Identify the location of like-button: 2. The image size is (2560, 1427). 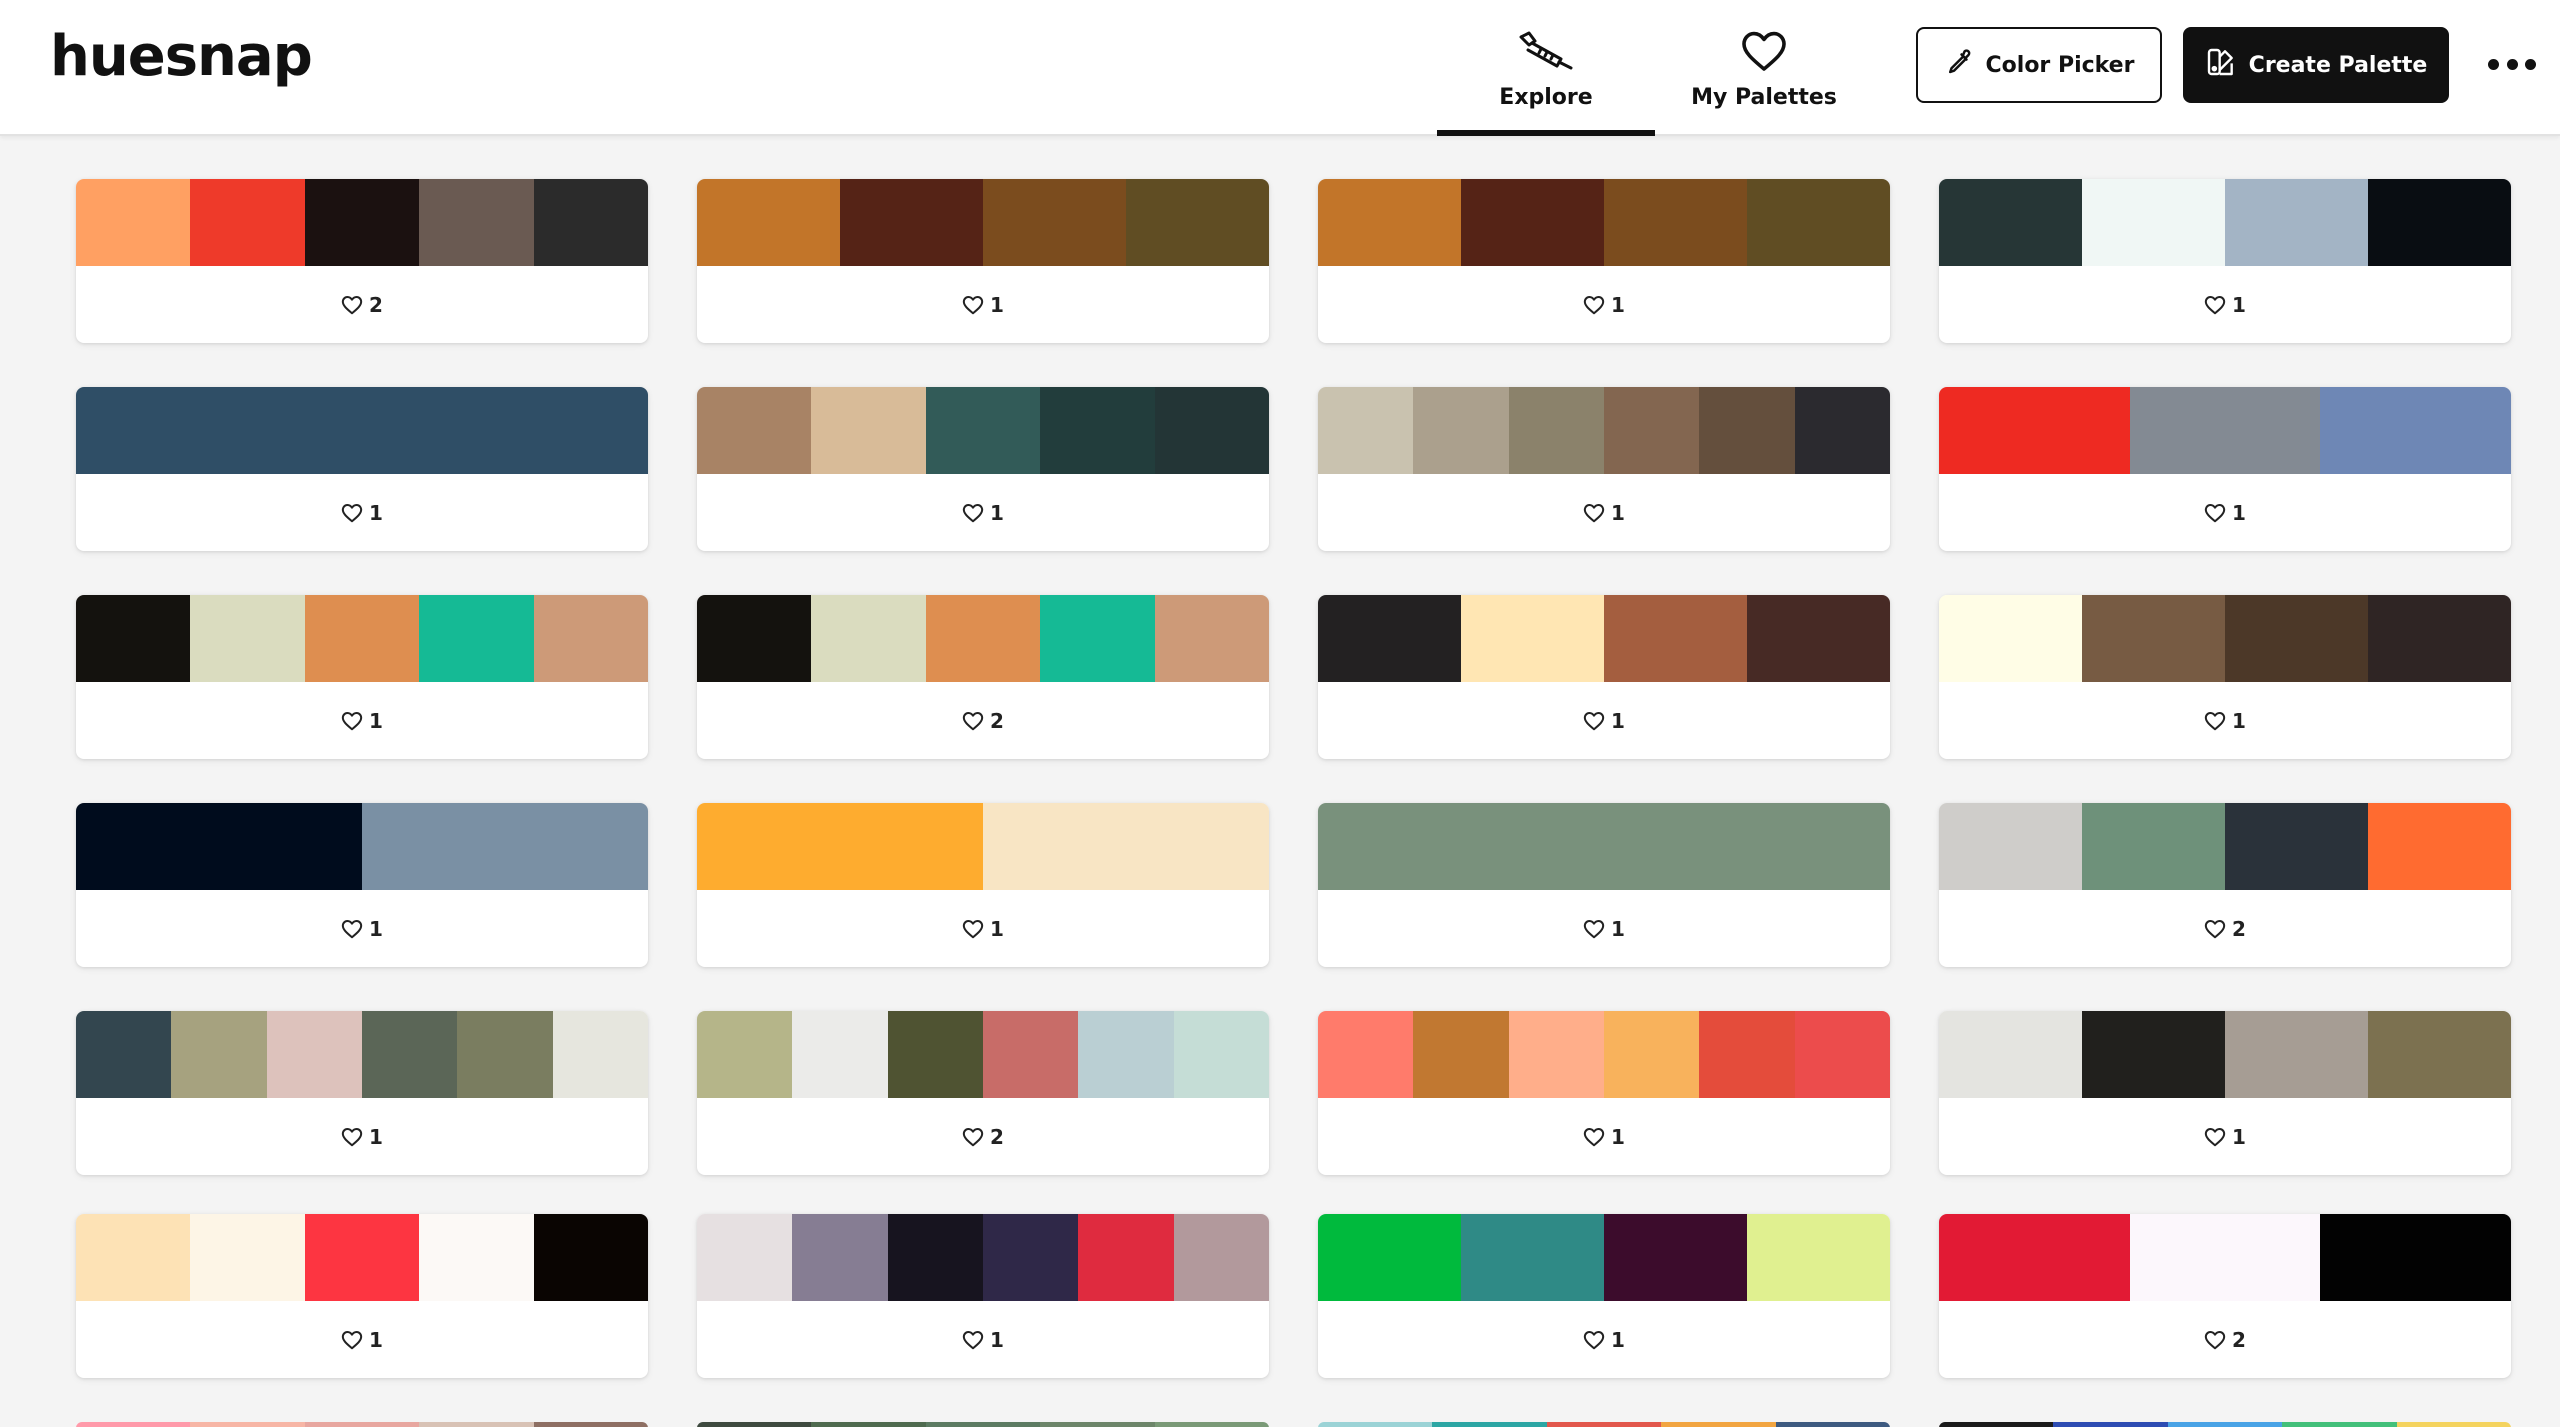
(983, 1136).